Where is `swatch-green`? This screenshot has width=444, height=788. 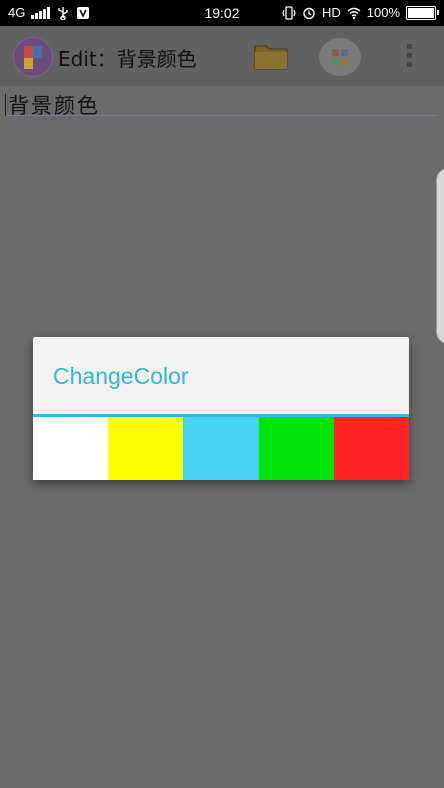
swatch-green is located at coordinates (296, 448).